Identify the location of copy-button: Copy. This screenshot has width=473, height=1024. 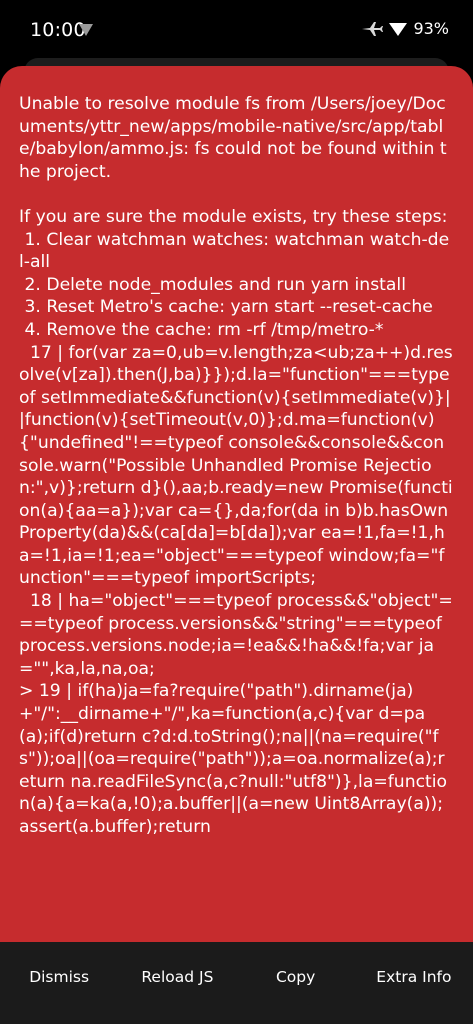
(296, 977).